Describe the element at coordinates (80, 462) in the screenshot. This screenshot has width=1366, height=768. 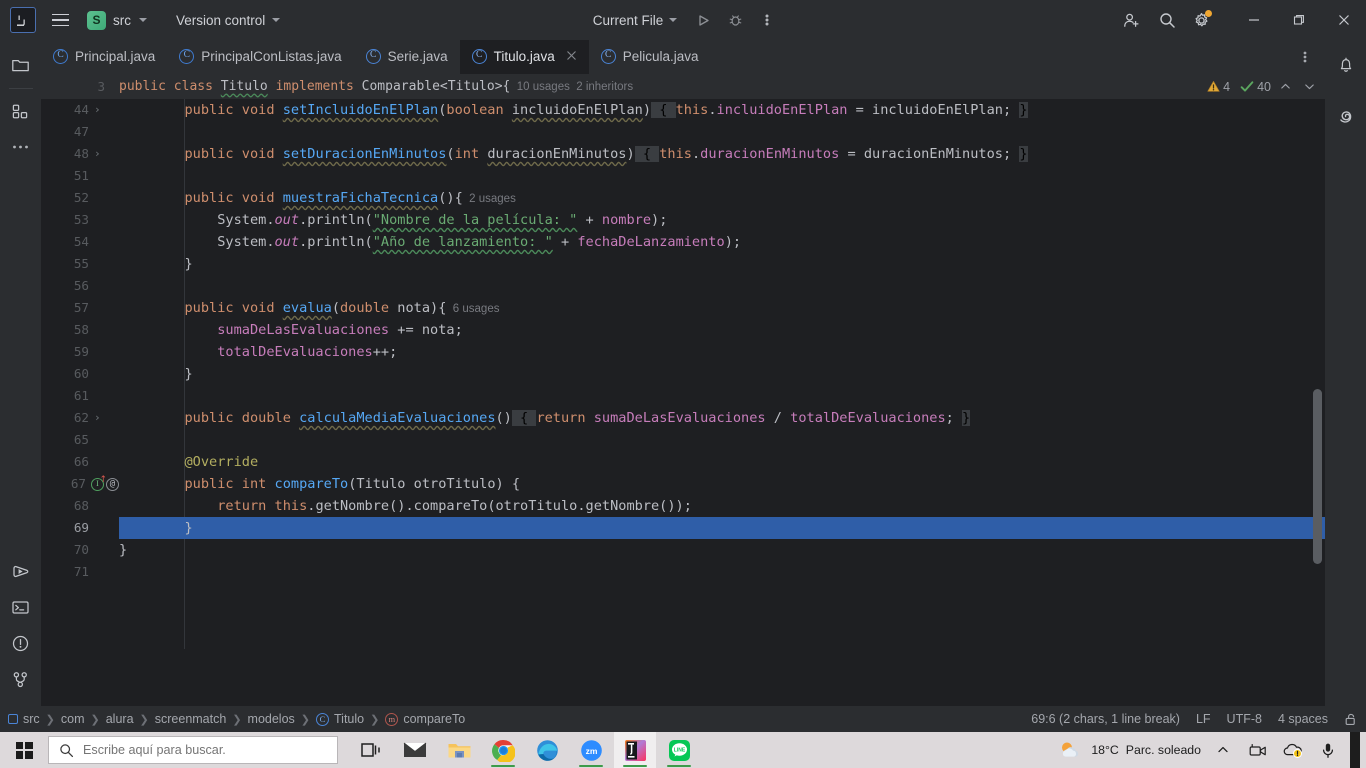
I see `gutter: 66` at that location.